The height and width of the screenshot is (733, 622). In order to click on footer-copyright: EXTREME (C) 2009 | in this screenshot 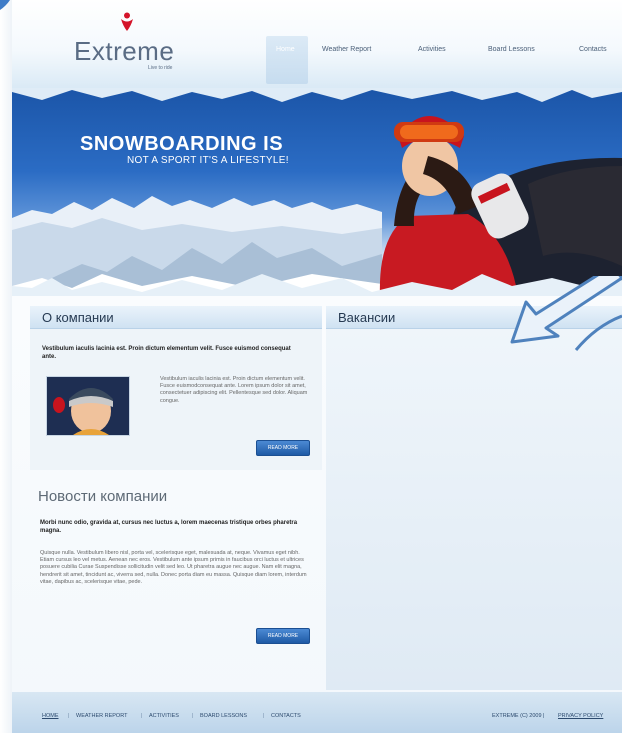, I will do `click(518, 716)`.